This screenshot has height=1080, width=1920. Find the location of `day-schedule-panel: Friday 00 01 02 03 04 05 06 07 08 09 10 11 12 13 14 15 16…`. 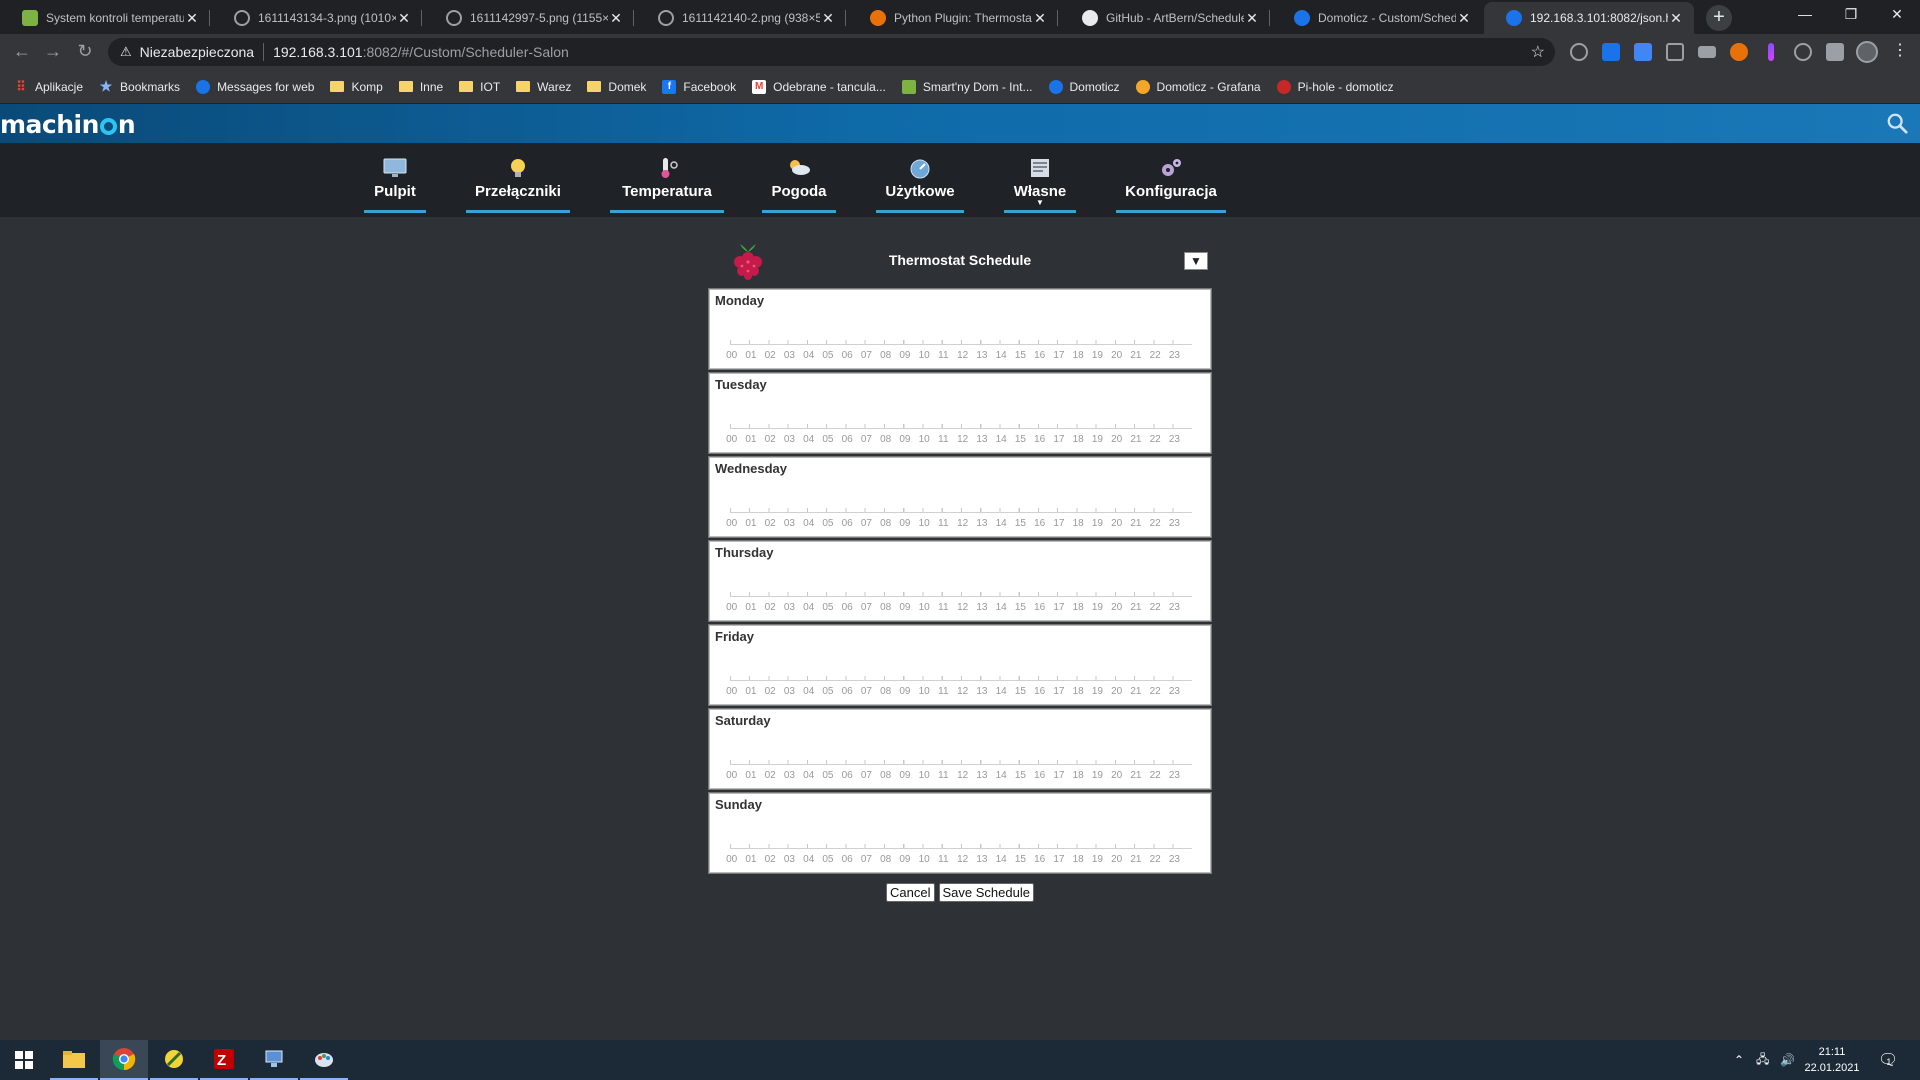

day-schedule-panel: Friday 00 01 02 03 04 05 06 07 08 09 10 11 12 13 14 15 16… is located at coordinates (960, 665).